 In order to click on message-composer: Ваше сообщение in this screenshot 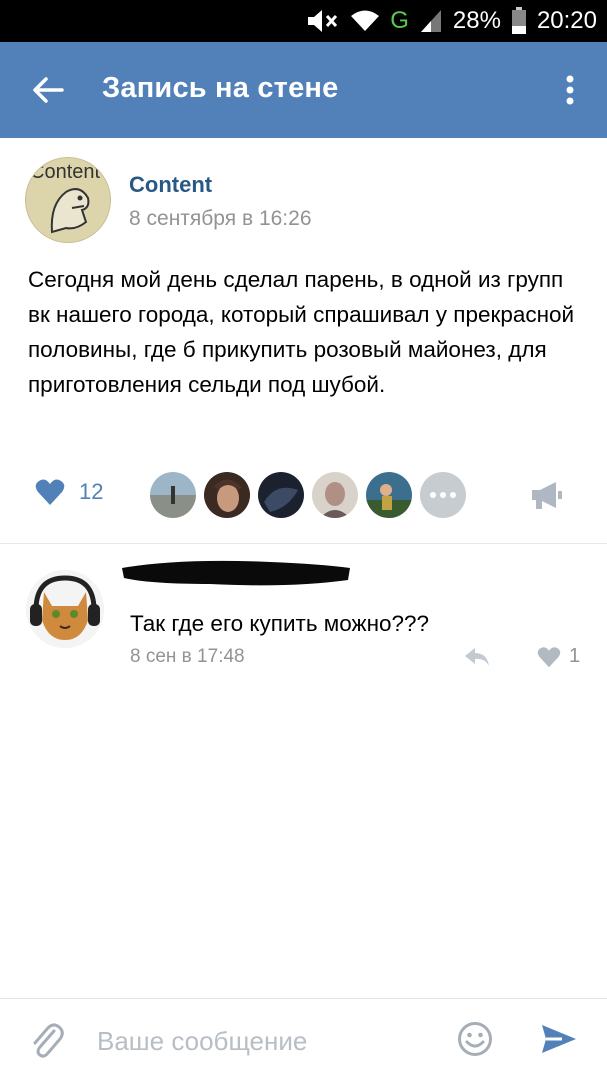, I will do `click(303, 1039)`.